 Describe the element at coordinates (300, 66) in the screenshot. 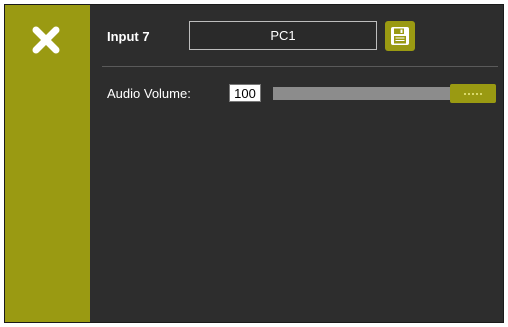

I see `divider` at that location.